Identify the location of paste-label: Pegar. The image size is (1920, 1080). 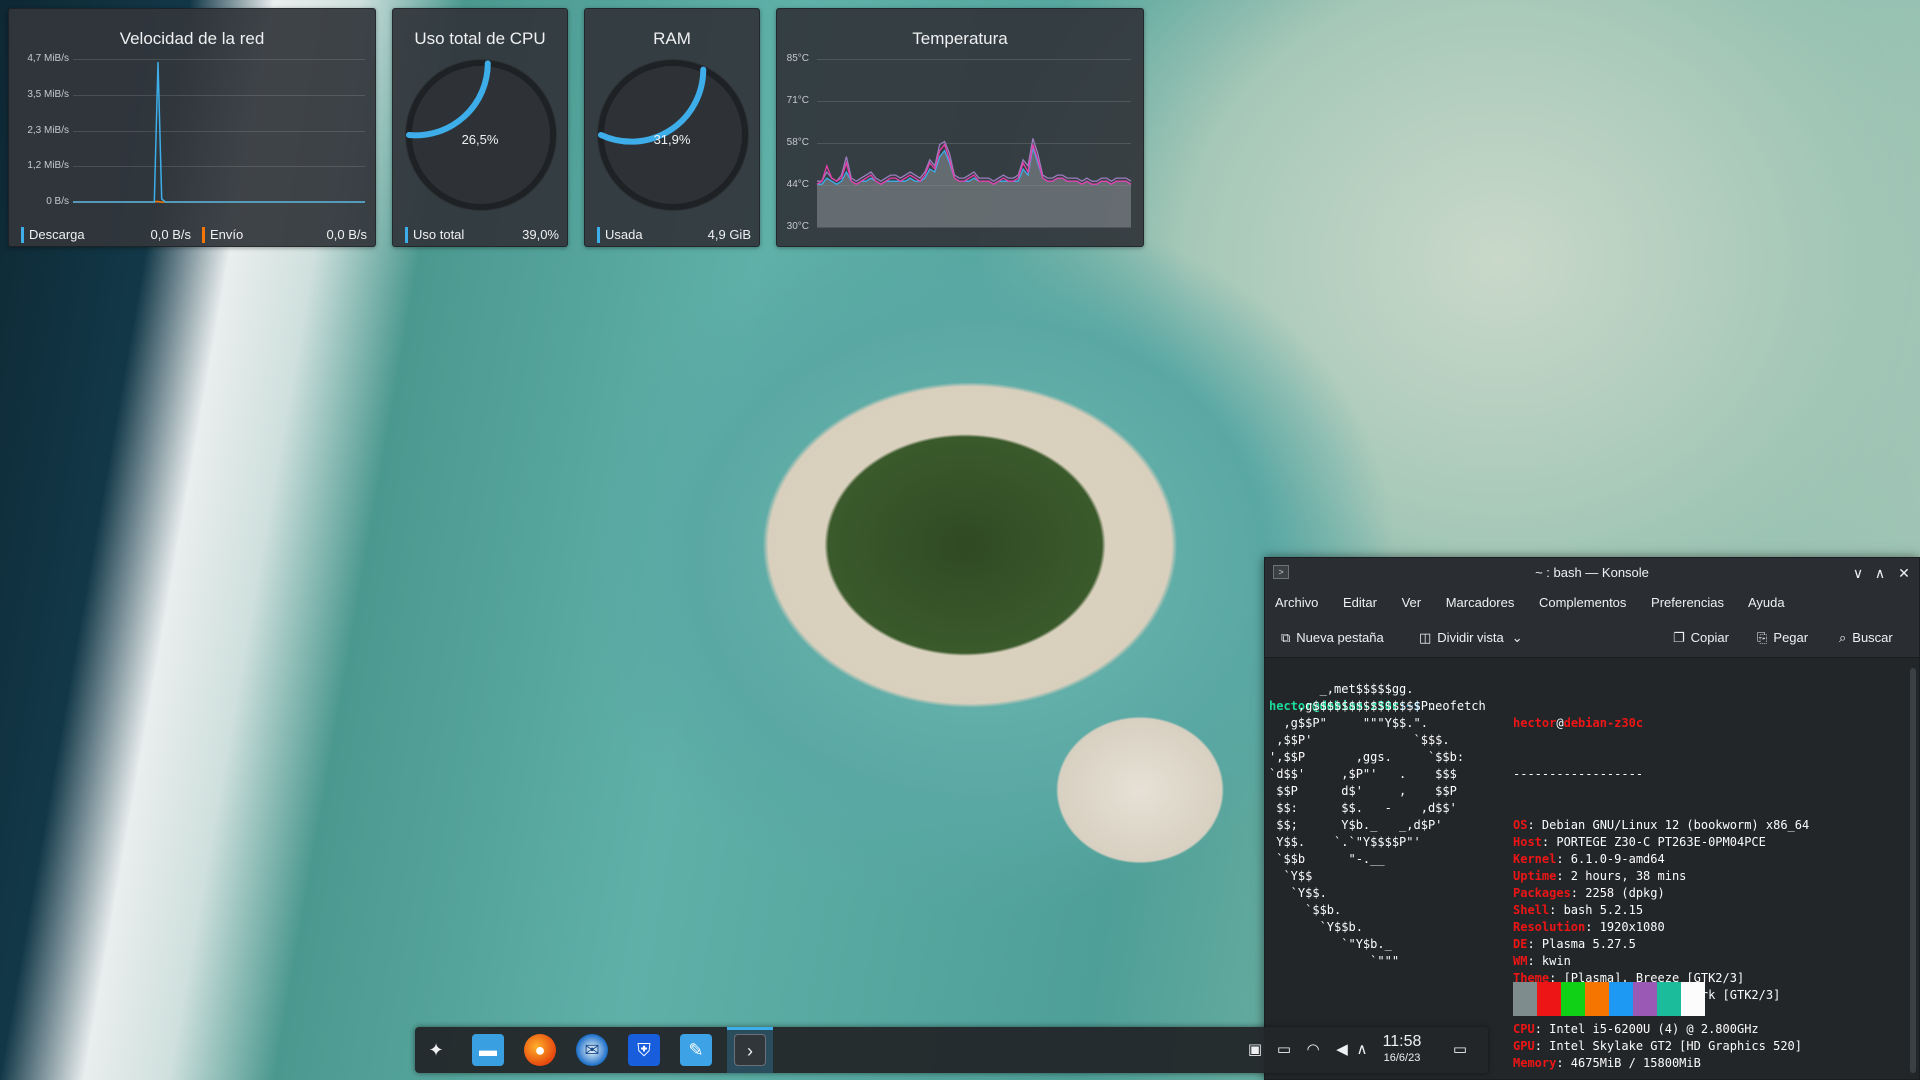
(1791, 637).